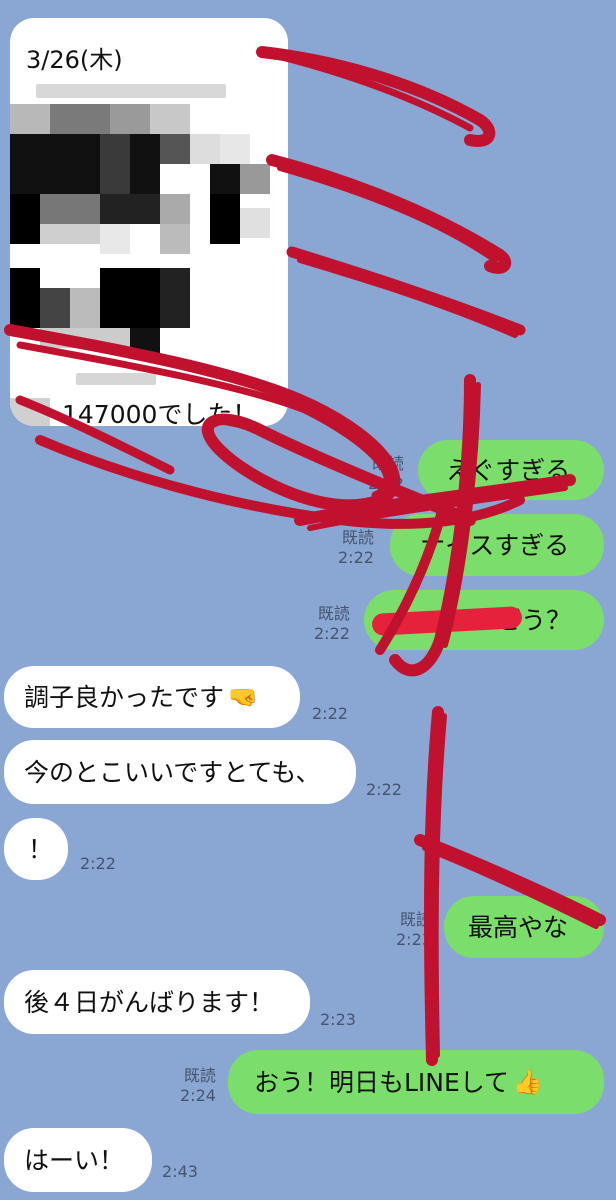  What do you see at coordinates (243, 697) in the screenshot?
I see `fist-emoji-icon: 🤜` at bounding box center [243, 697].